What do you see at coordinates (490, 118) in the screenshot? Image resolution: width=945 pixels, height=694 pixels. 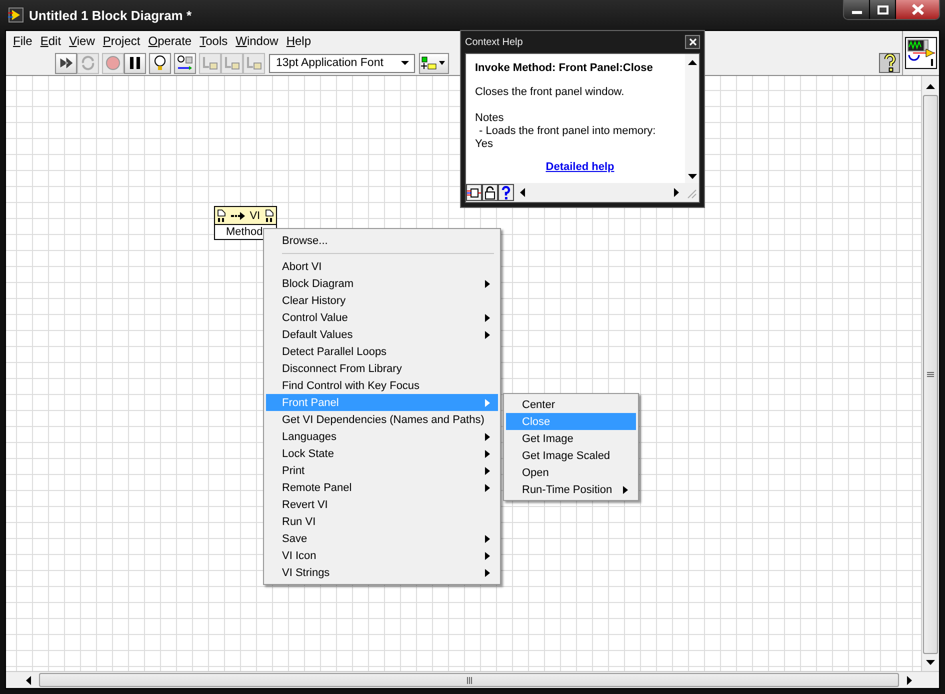 I see `notes-heading: Notes` at bounding box center [490, 118].